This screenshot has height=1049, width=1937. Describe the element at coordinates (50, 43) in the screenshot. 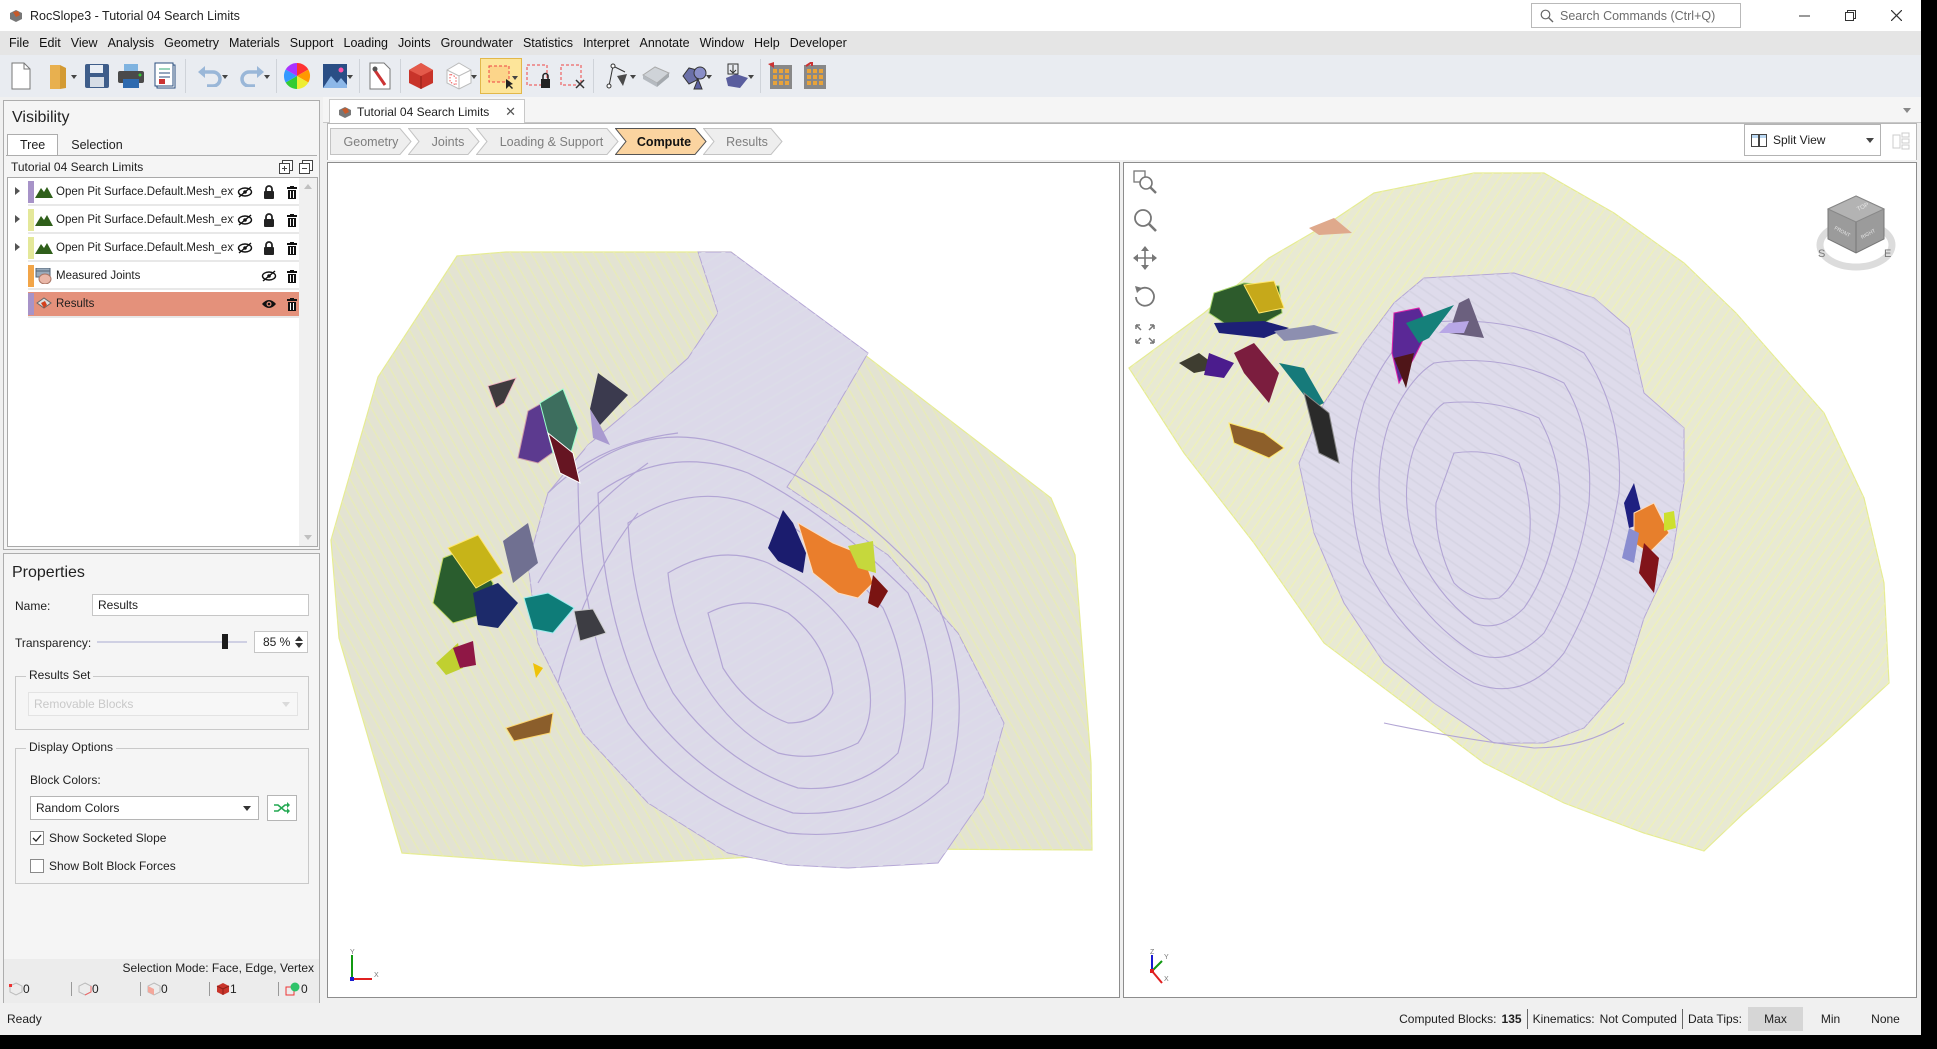

I see `menu-edit: Edit` at that location.